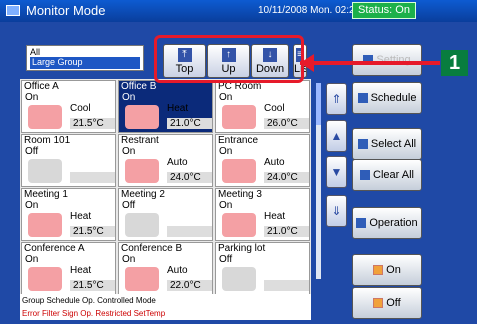 The image size is (477, 324). Describe the element at coordinates (387, 303) in the screenshot. I see `off-button: Off` at that location.